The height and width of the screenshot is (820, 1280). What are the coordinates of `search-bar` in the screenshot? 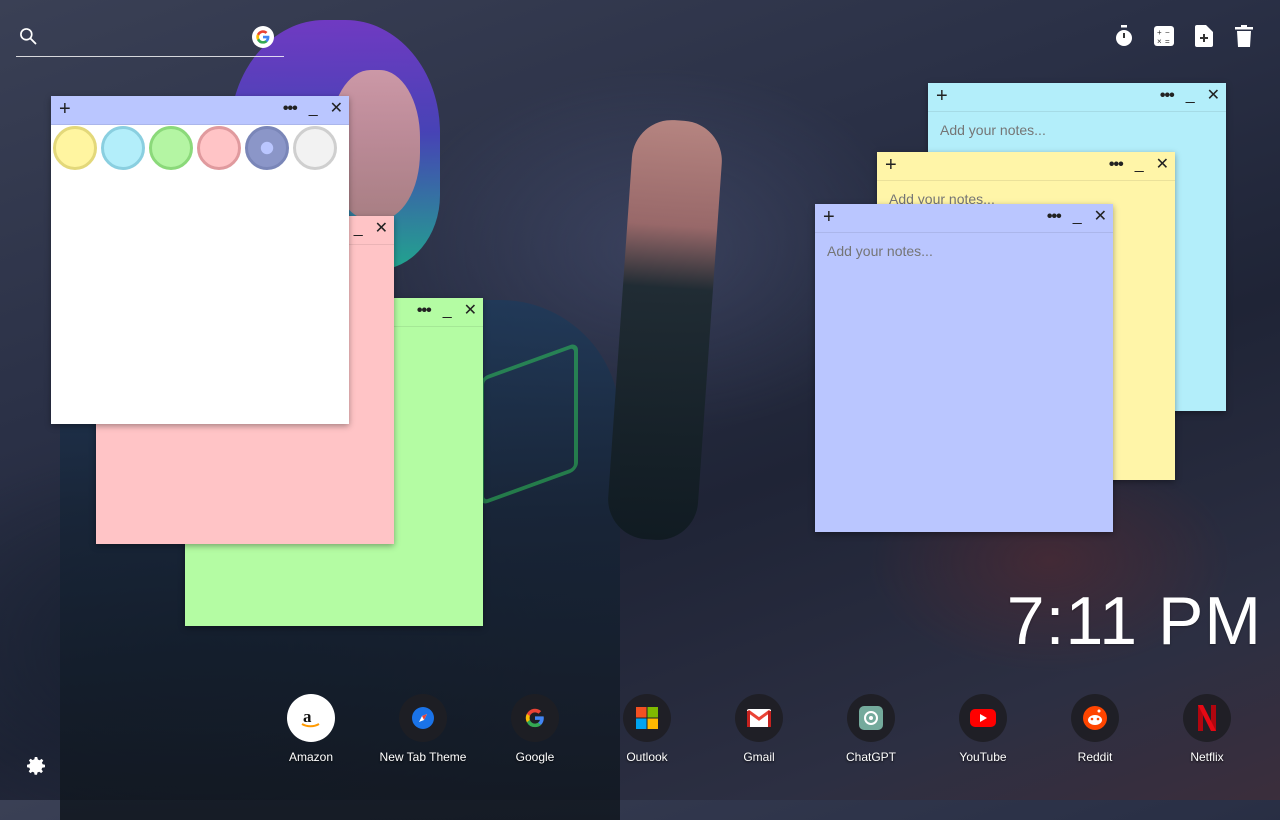 It's located at (150, 39).